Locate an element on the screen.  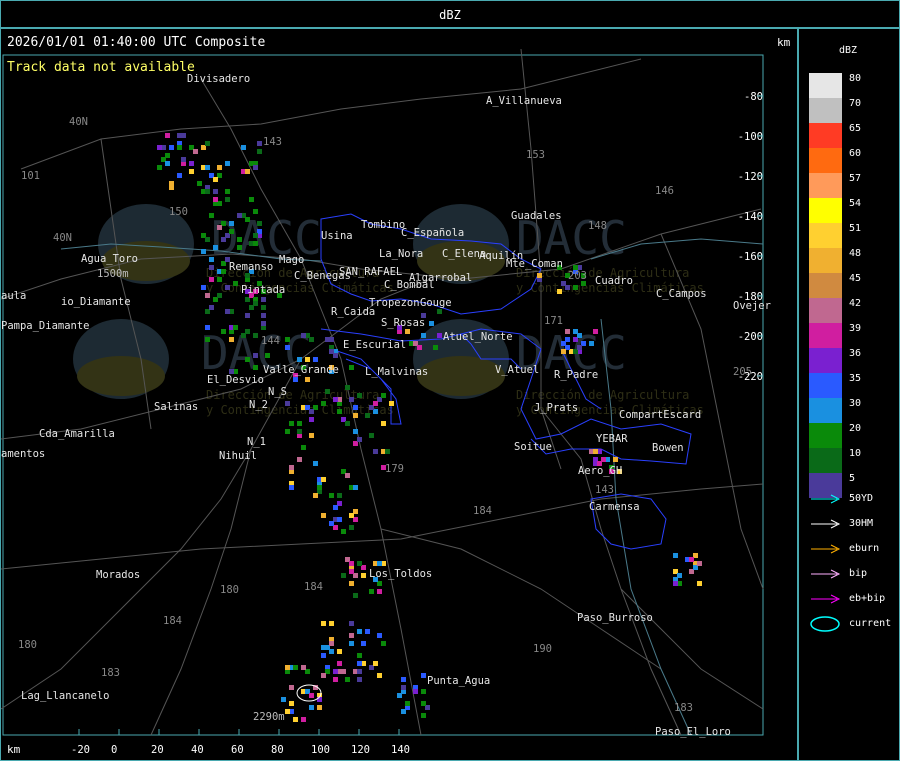
place-label-paso-el-loro: Paso_El_Loro is located at coordinates (693, 732).